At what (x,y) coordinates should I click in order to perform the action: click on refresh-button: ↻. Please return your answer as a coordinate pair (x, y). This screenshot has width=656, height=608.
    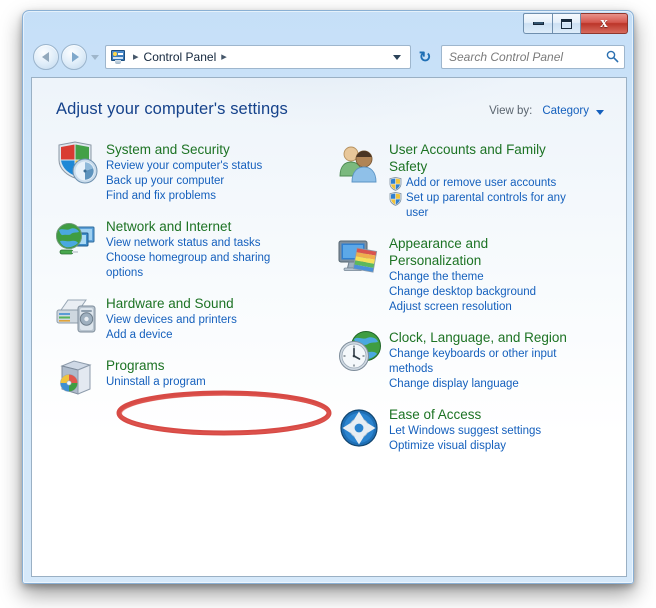
    Looking at the image, I should click on (425, 57).